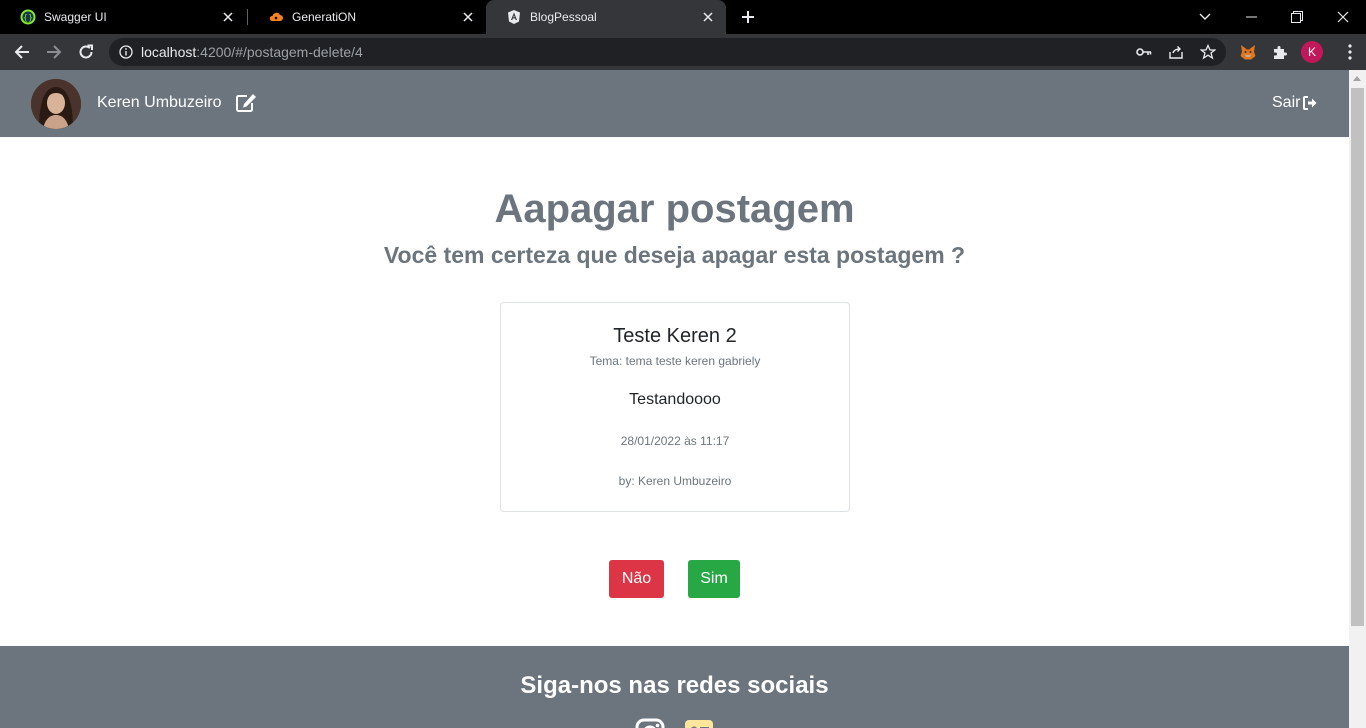 This screenshot has width=1366, height=728. I want to click on post-text: Testandoooo, so click(675, 399).